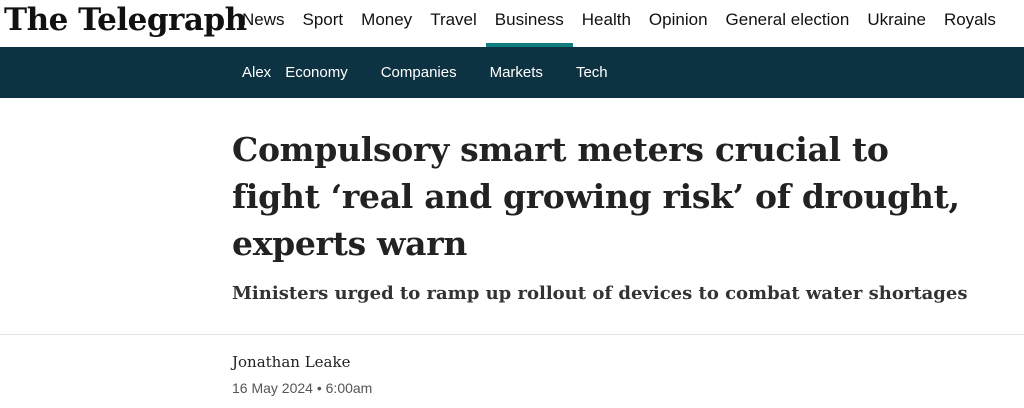 Image resolution: width=1024 pixels, height=408 pixels. I want to click on nav-item-business: Business, so click(529, 23).